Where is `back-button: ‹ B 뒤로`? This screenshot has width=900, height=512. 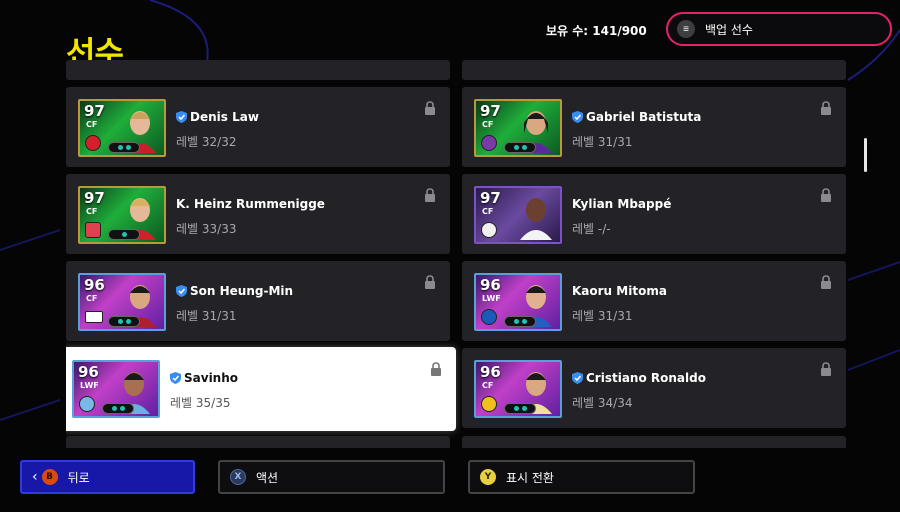 back-button: ‹ B 뒤로 is located at coordinates (107, 477).